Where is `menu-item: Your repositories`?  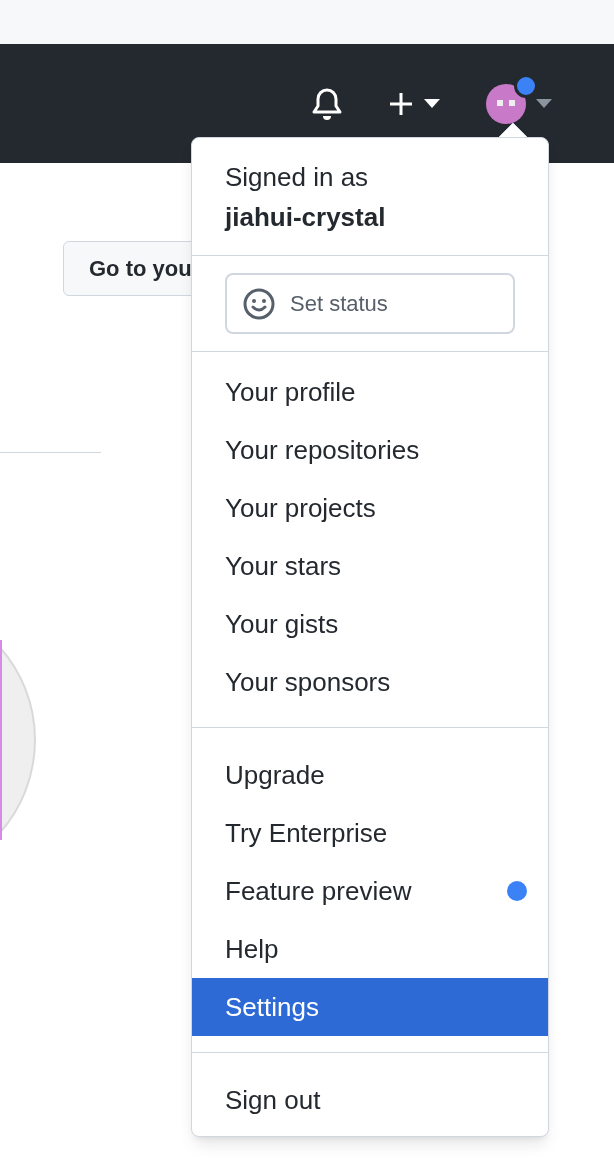
menu-item: Your repositories is located at coordinates (370, 450).